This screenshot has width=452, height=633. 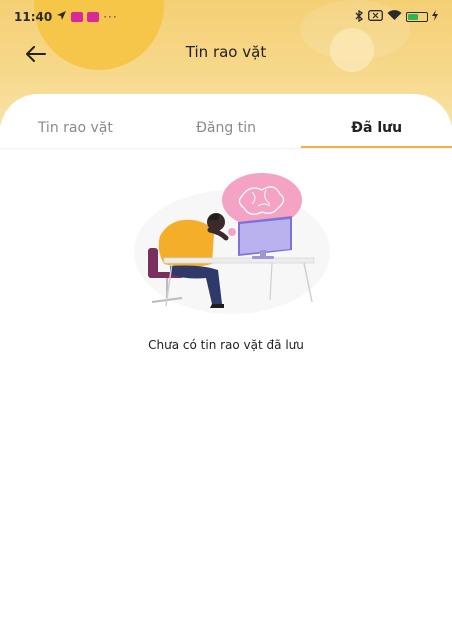 I want to click on status-bar-right, so click(x=396, y=17).